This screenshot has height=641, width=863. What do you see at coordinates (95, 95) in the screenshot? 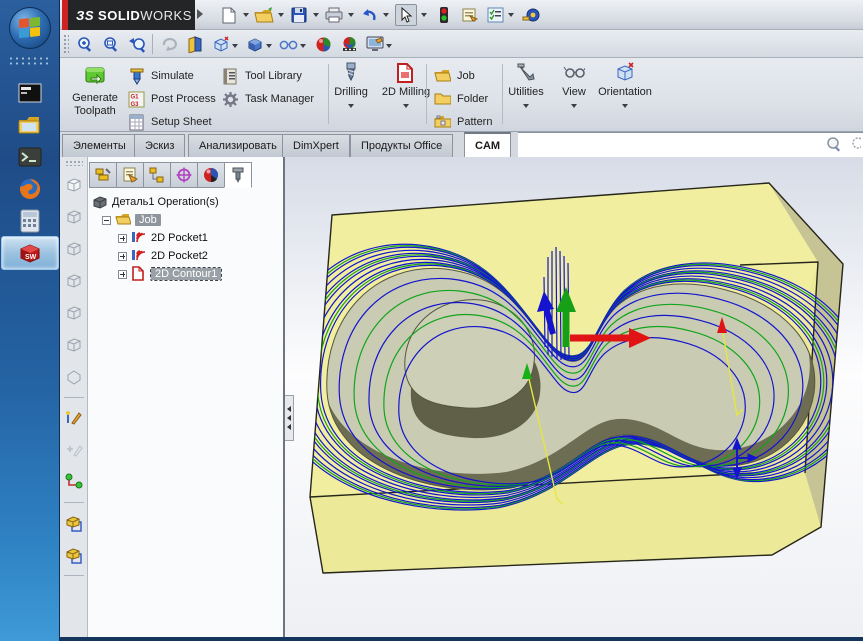
I see `generate-toolpath-button: Generate Toolpath` at bounding box center [95, 95].